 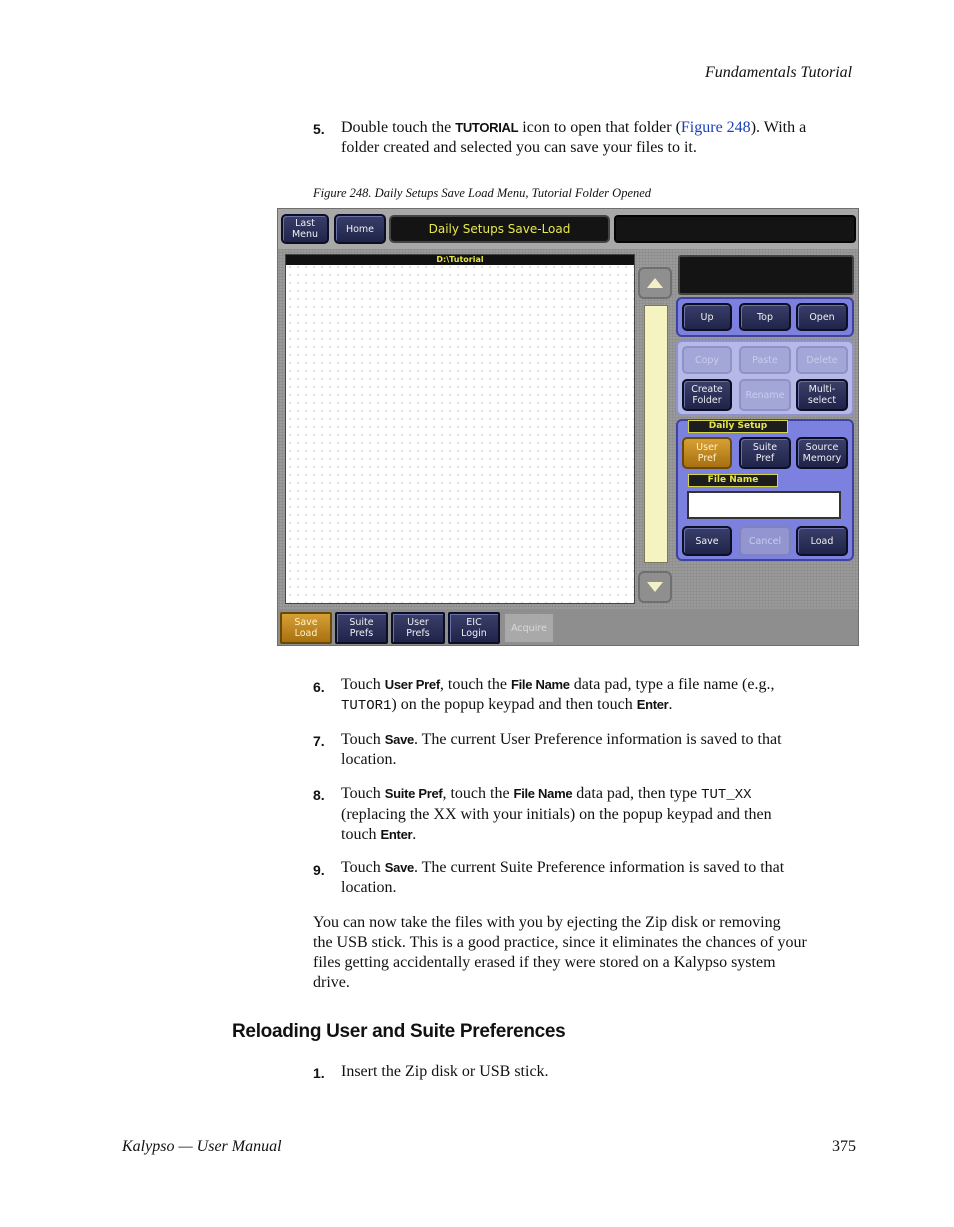 I want to click on cancel-button: Cancel, so click(x=765, y=541).